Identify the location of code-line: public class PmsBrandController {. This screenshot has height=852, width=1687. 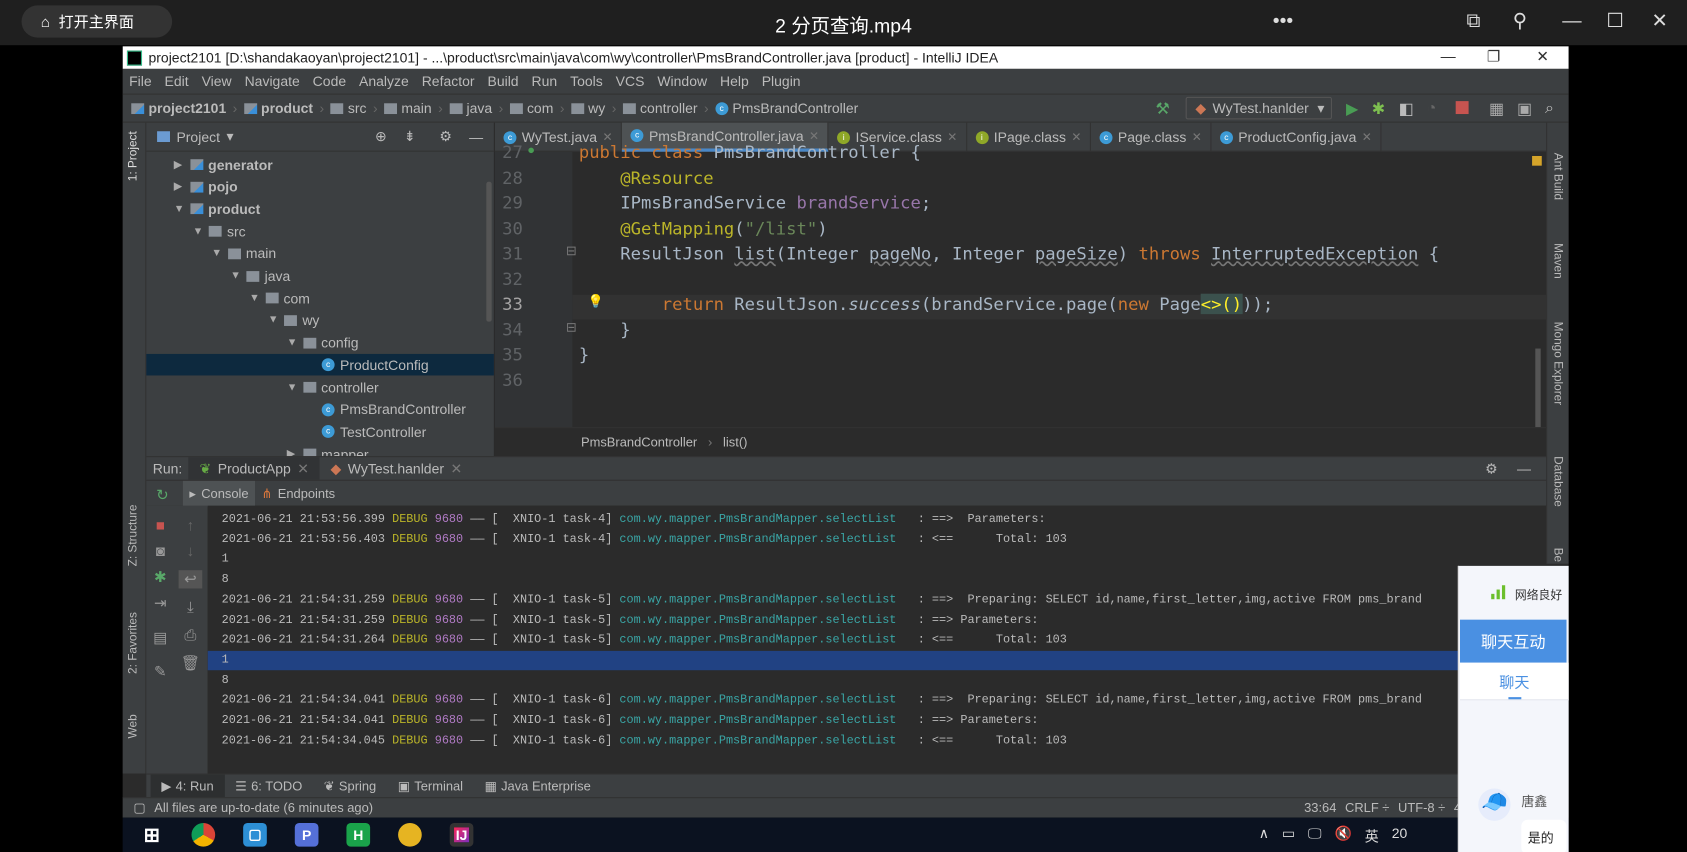
(750, 152).